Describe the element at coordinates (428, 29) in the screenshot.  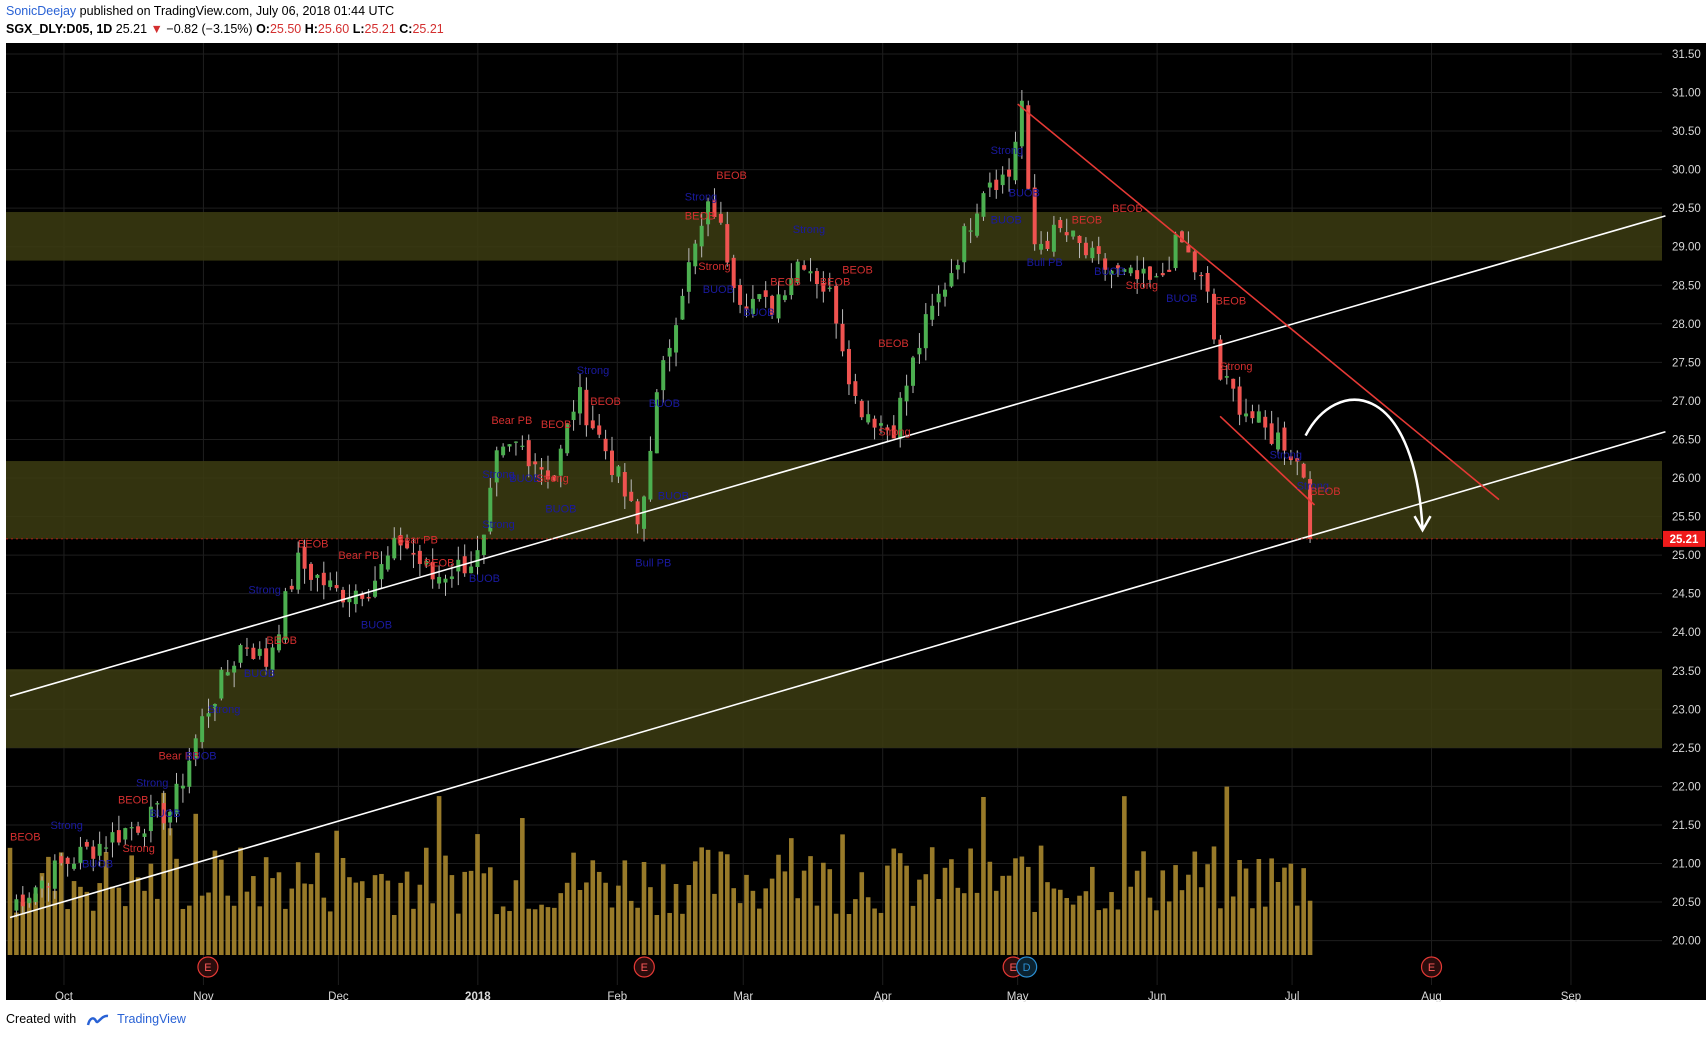
I see `close-value: 25.21` at that location.